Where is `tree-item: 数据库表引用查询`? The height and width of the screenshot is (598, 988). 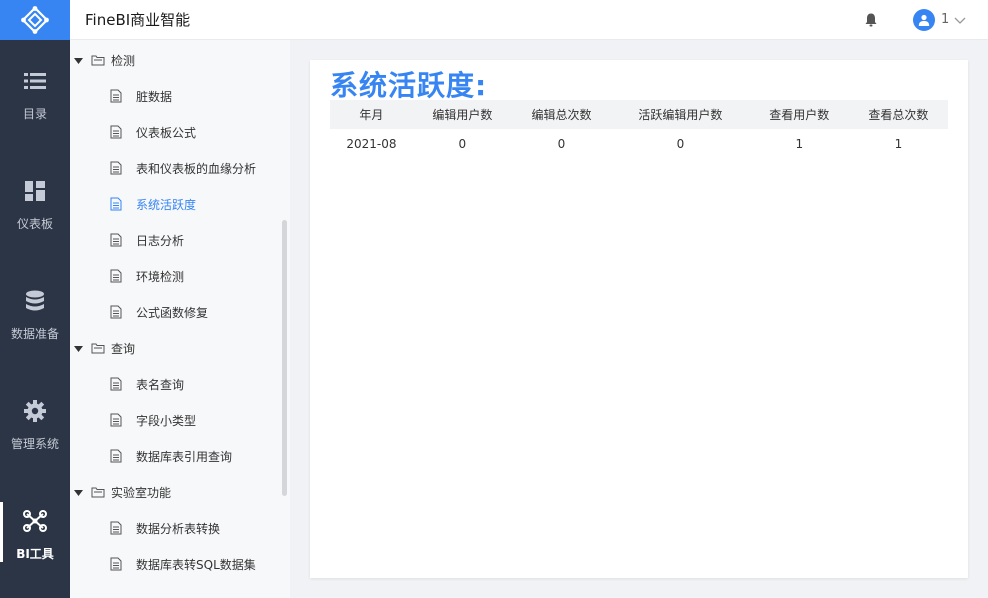 tree-item: 数据库表引用查询 is located at coordinates (176, 456).